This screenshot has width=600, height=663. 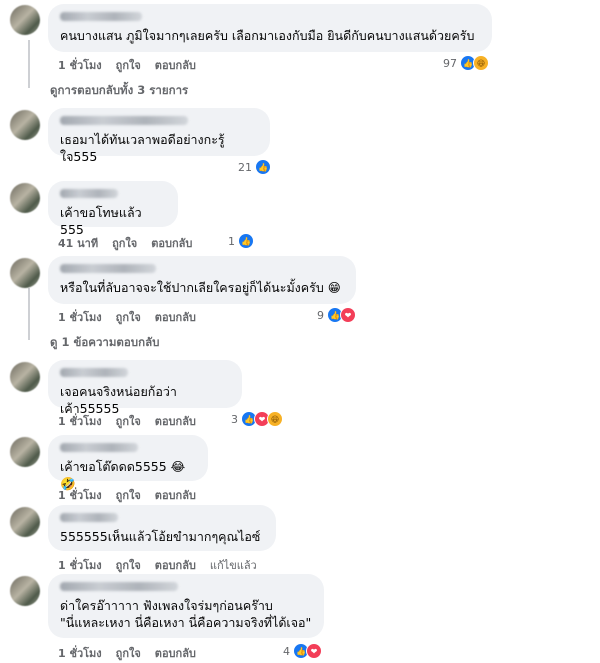 I want to click on comment-actions: 1 ชั่วโมง ถูกใจ ตอบกลับ แก้ไขแล้ว, so click(x=157, y=565).